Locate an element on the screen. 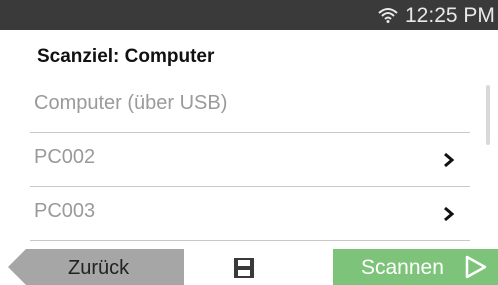  status-bar: 12:25 PM is located at coordinates (249, 15).